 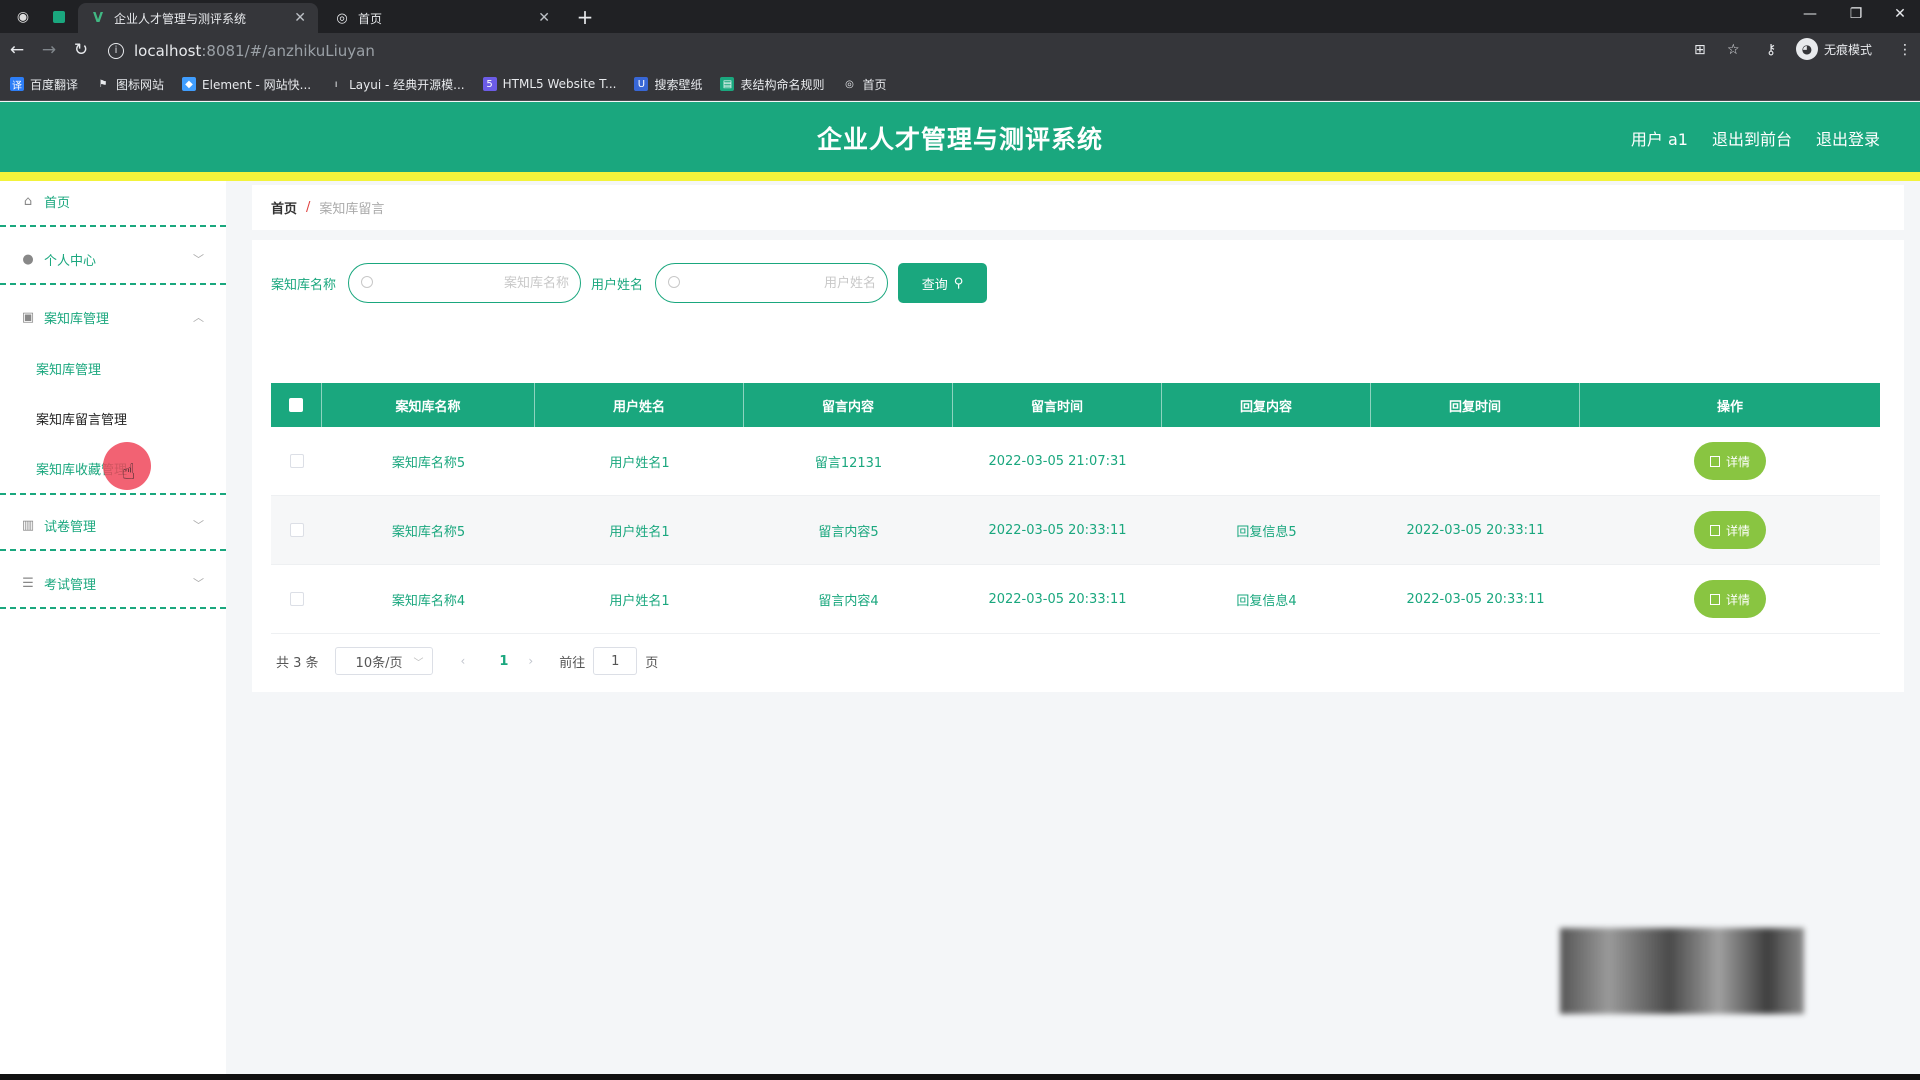 I want to click on tab-active: V 企业人才管理与测评系统 ✕, so click(x=198, y=18).